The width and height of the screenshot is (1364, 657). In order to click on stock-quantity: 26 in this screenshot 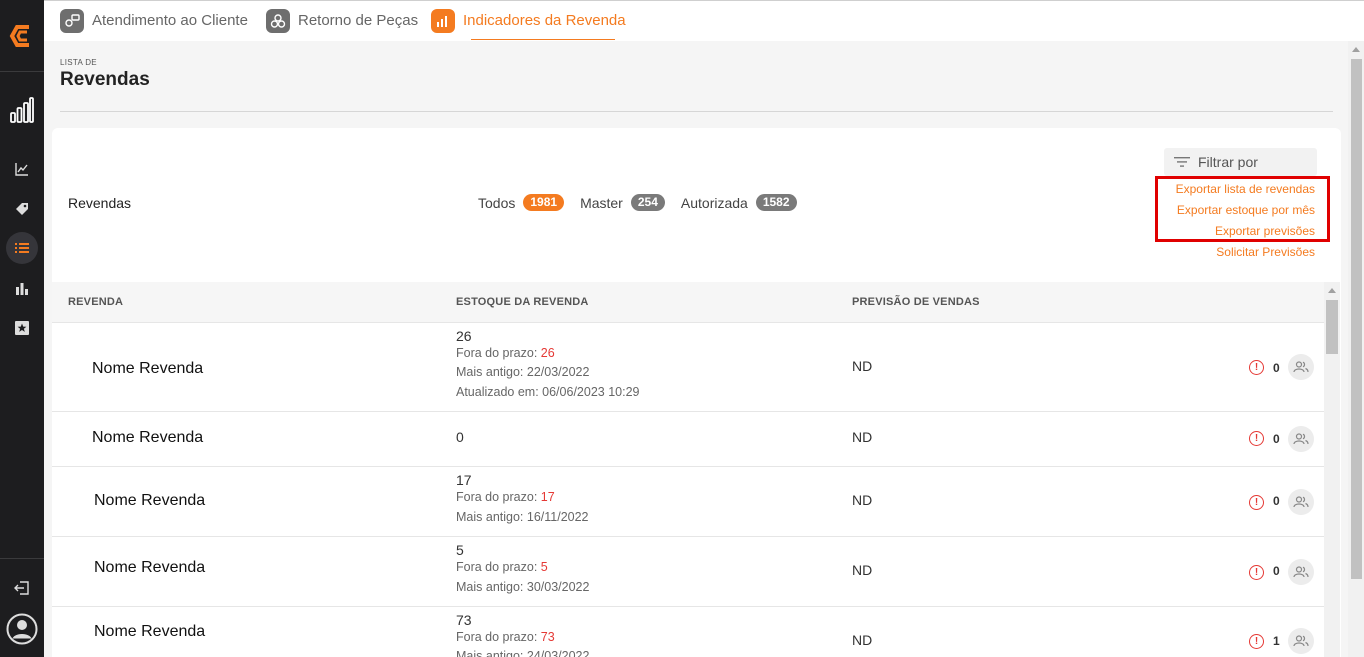, I will do `click(464, 336)`.